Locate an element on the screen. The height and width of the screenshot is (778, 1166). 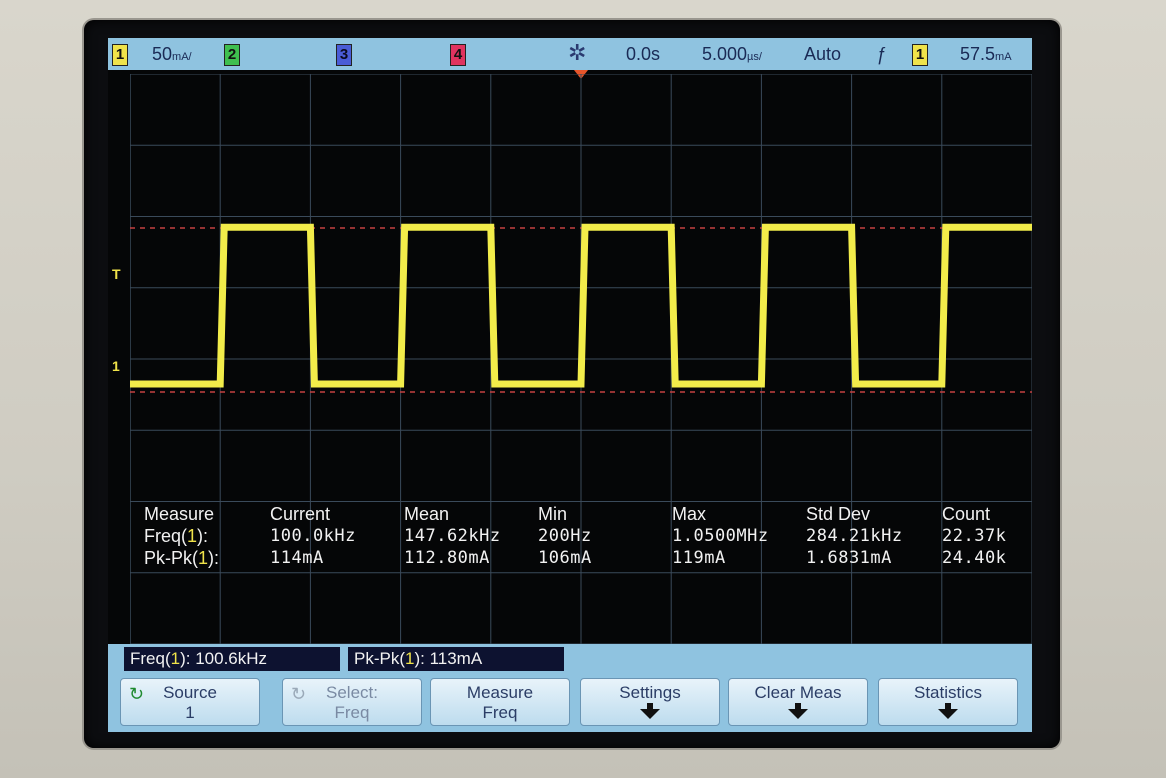
freq-current: 100.0kHz is located at coordinates (313, 536).